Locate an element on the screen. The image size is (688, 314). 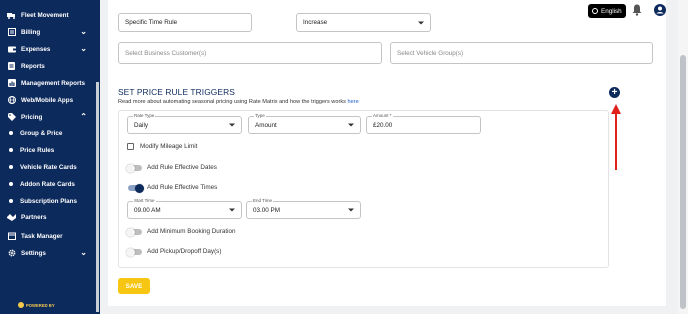
end-time-select: End Time 03.00 PM is located at coordinates (303, 208).